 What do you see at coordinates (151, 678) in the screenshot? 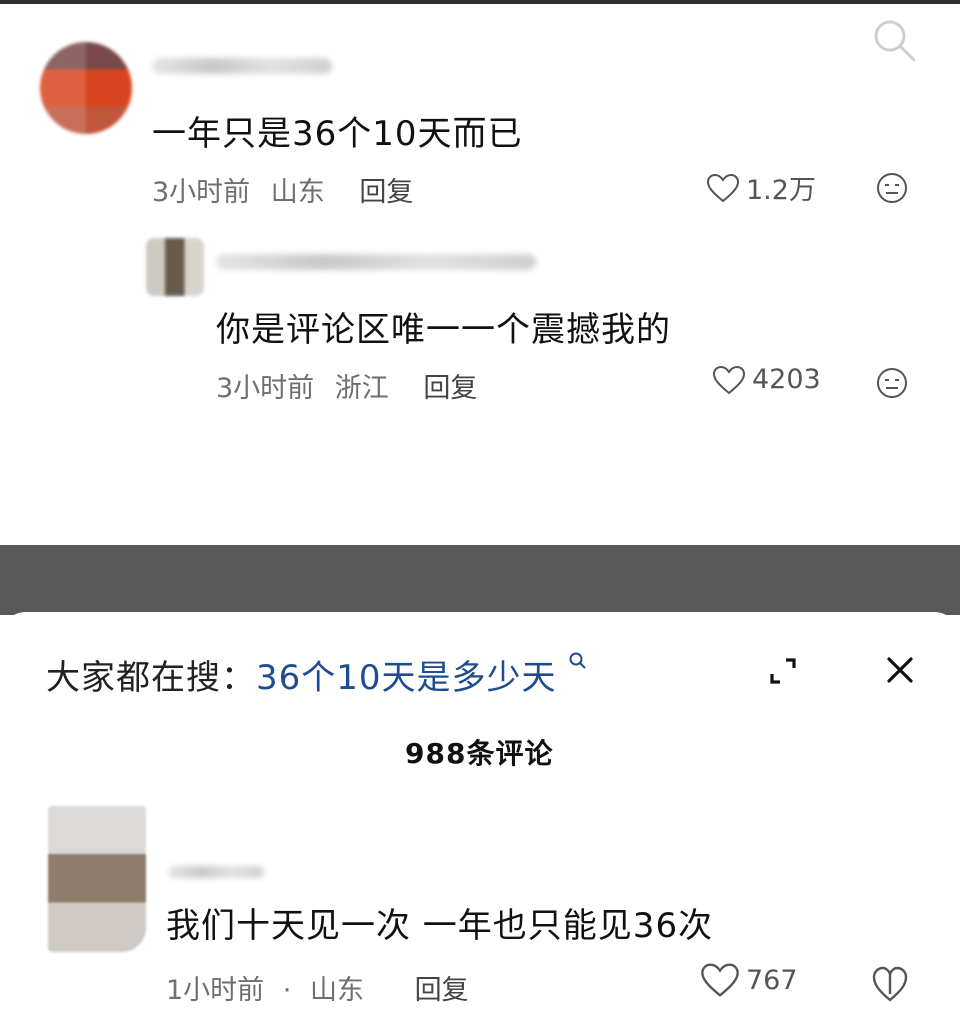
I see `search-prefix: 大家都在搜：` at bounding box center [151, 678].